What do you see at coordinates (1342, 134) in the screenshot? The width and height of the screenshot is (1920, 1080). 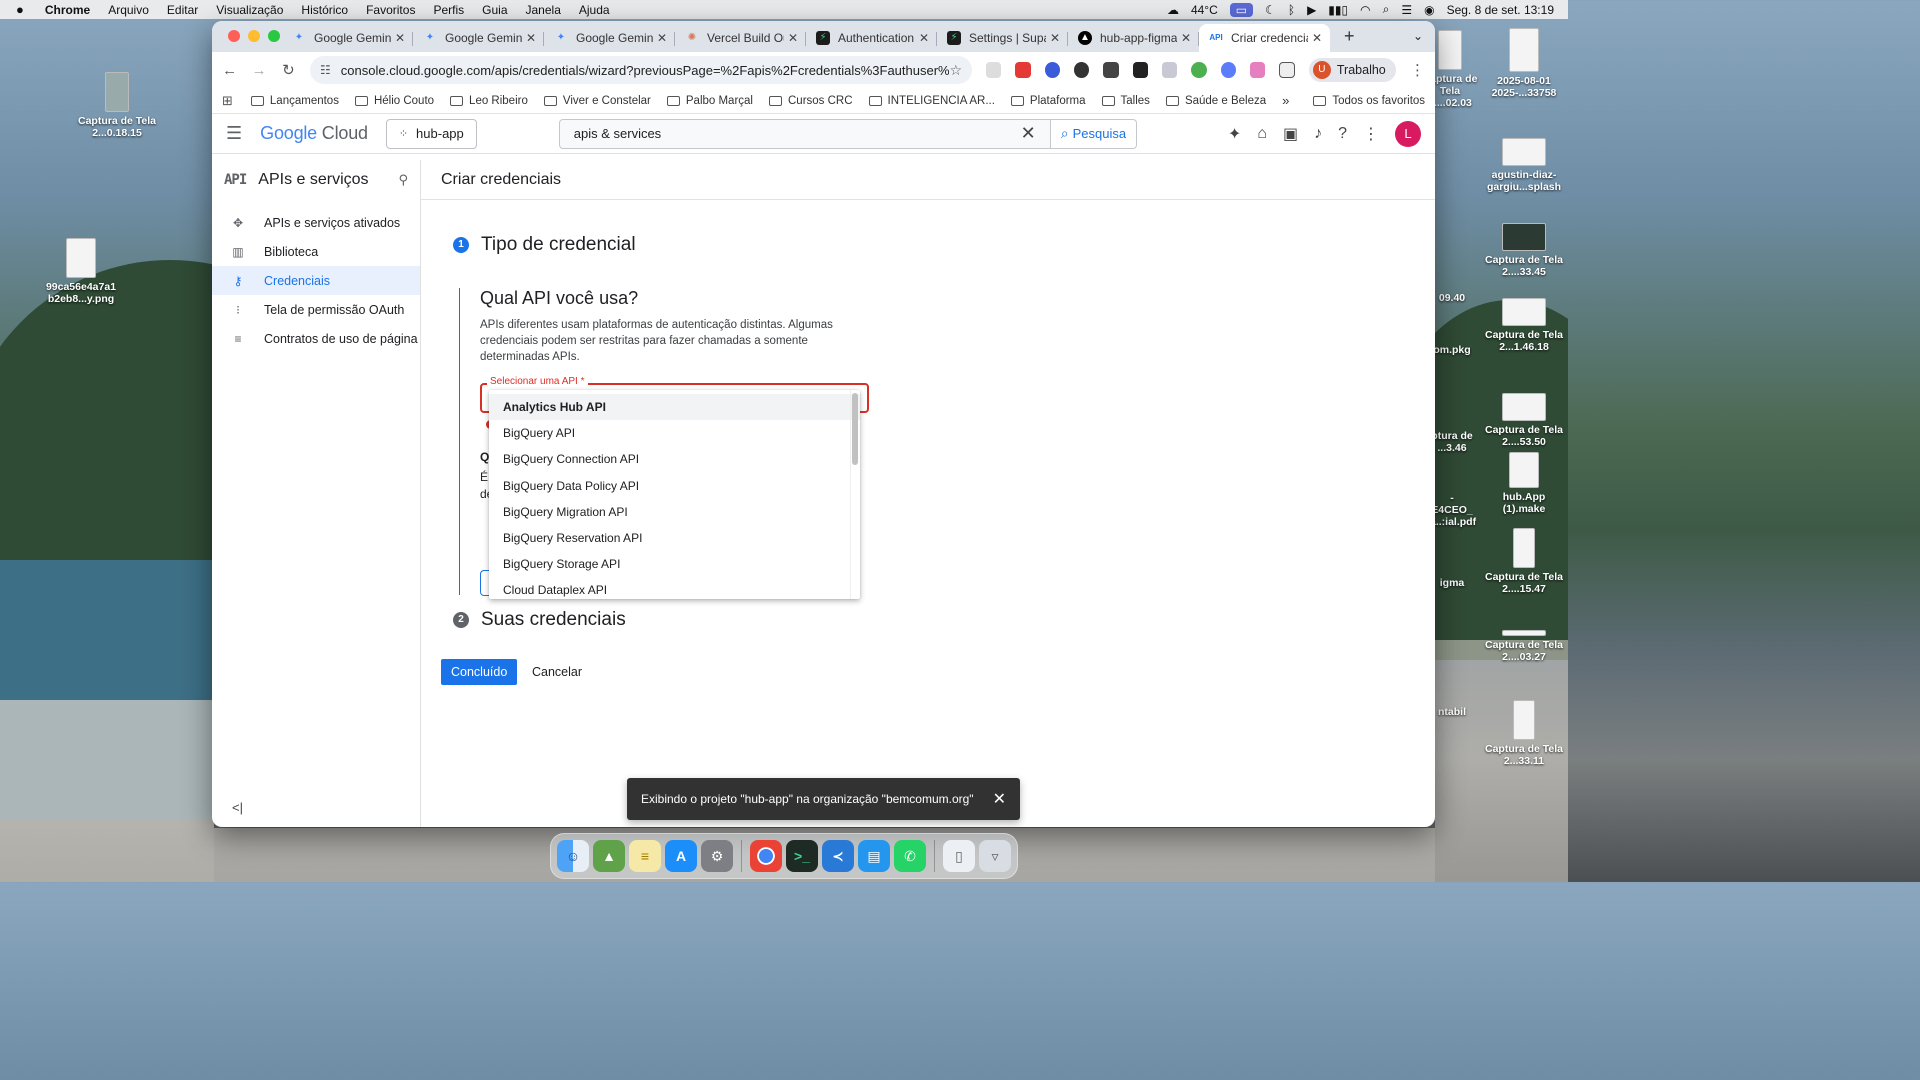 I see `help-icon: ?` at bounding box center [1342, 134].